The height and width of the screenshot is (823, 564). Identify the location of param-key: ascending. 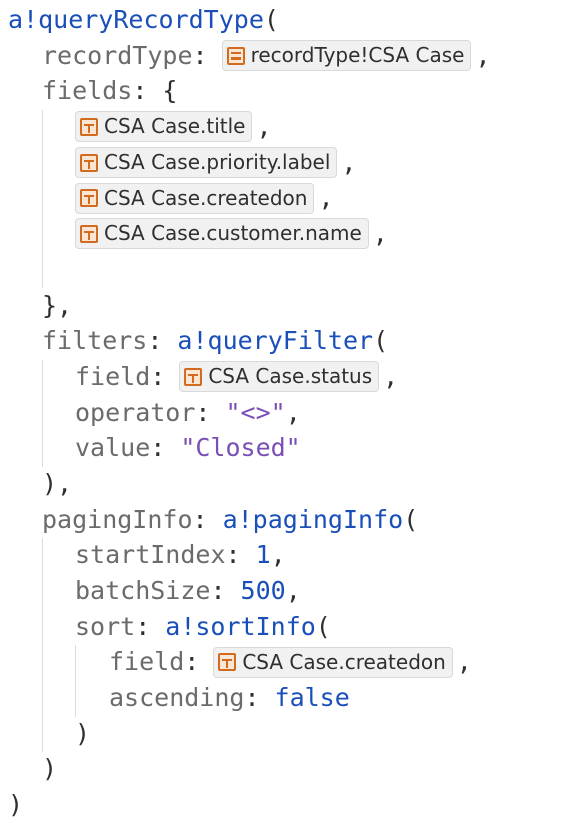
(177, 698).